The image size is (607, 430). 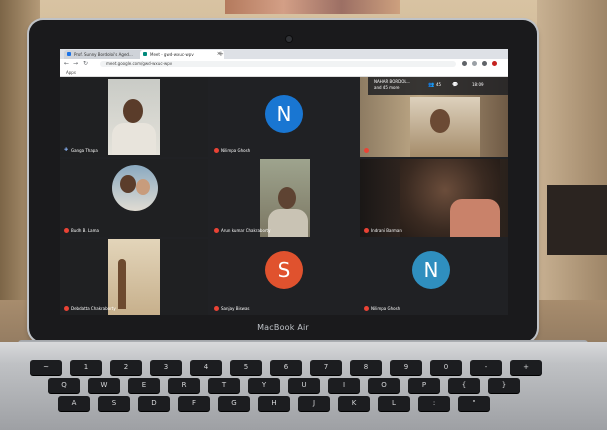 I want to click on participant-name: Budh B. Lama, so click(x=85, y=230).